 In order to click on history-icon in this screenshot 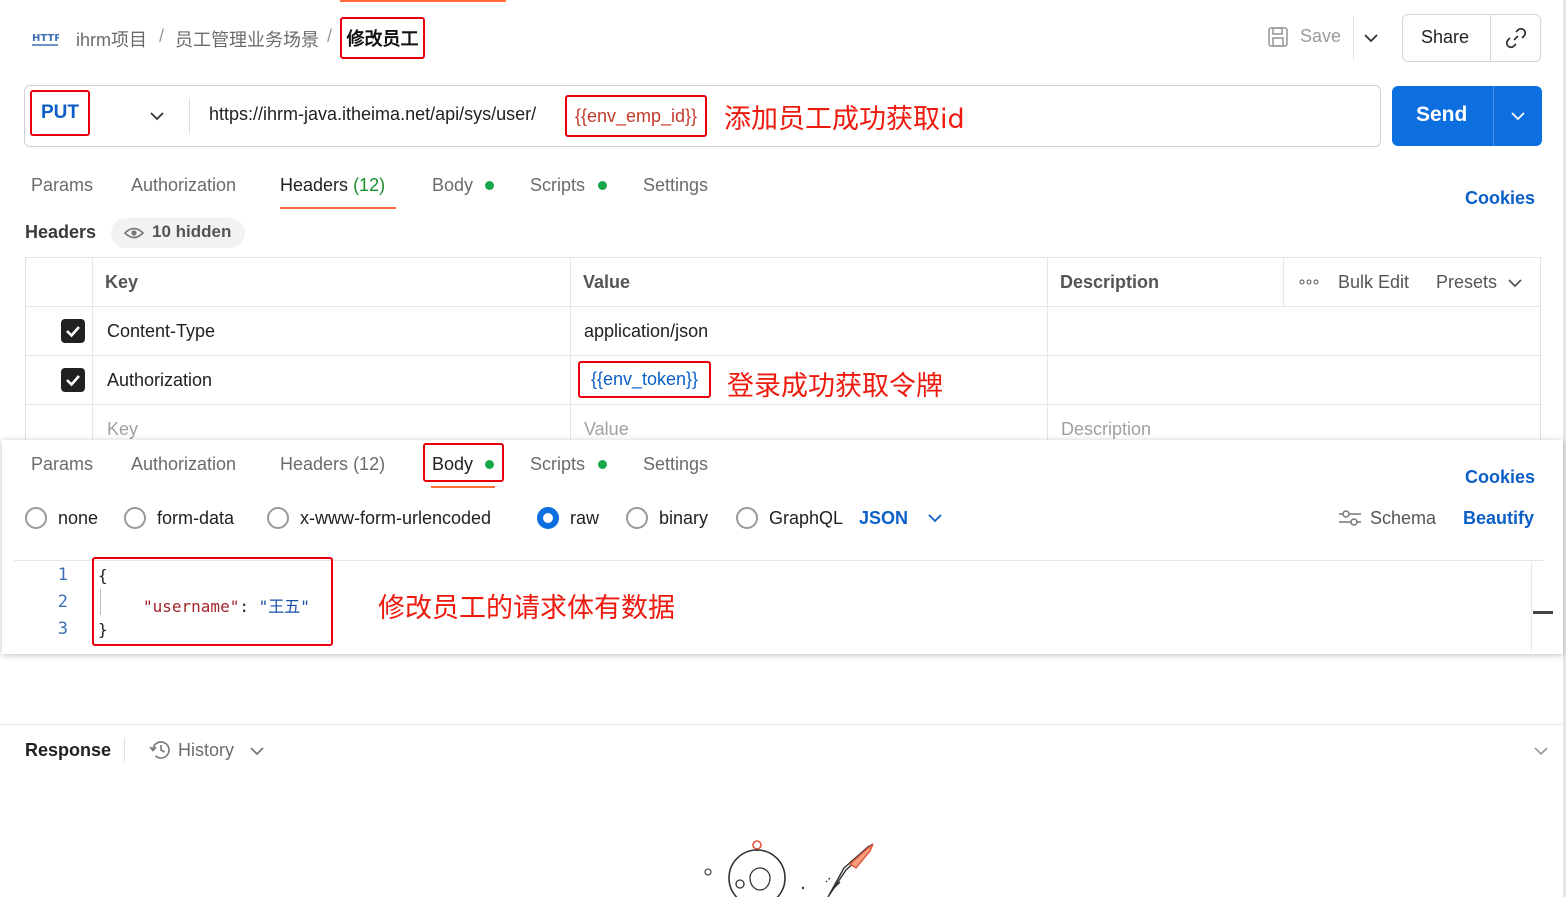, I will do `click(160, 750)`.